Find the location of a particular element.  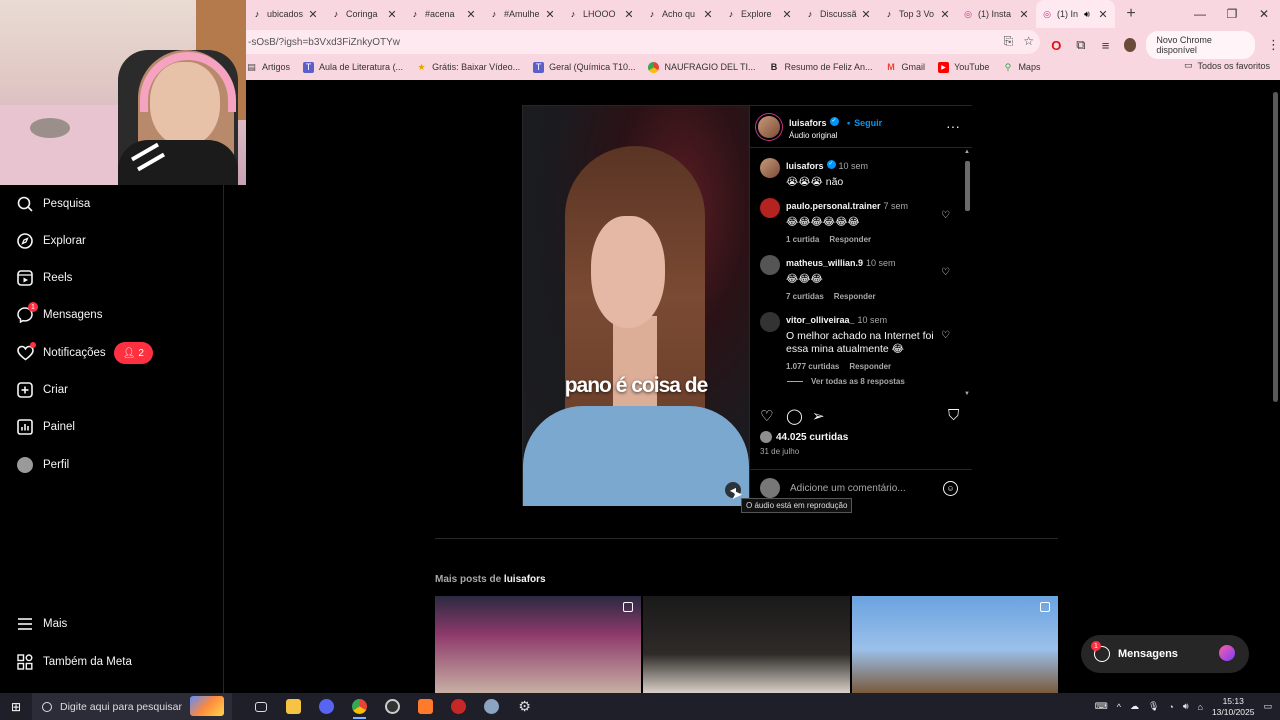

url-text: -sOsB/?igsh=b3Vxd3FiZnkyOTYw is located at coordinates (324, 42).